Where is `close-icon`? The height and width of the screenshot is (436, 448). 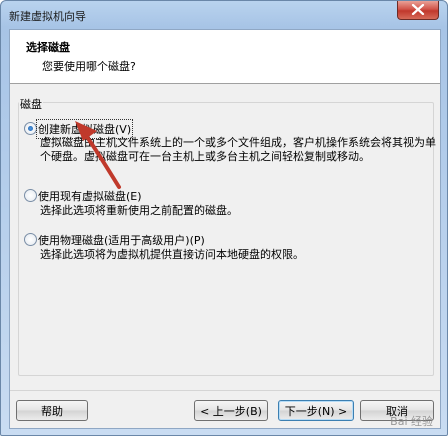 close-icon is located at coordinates (418, 9).